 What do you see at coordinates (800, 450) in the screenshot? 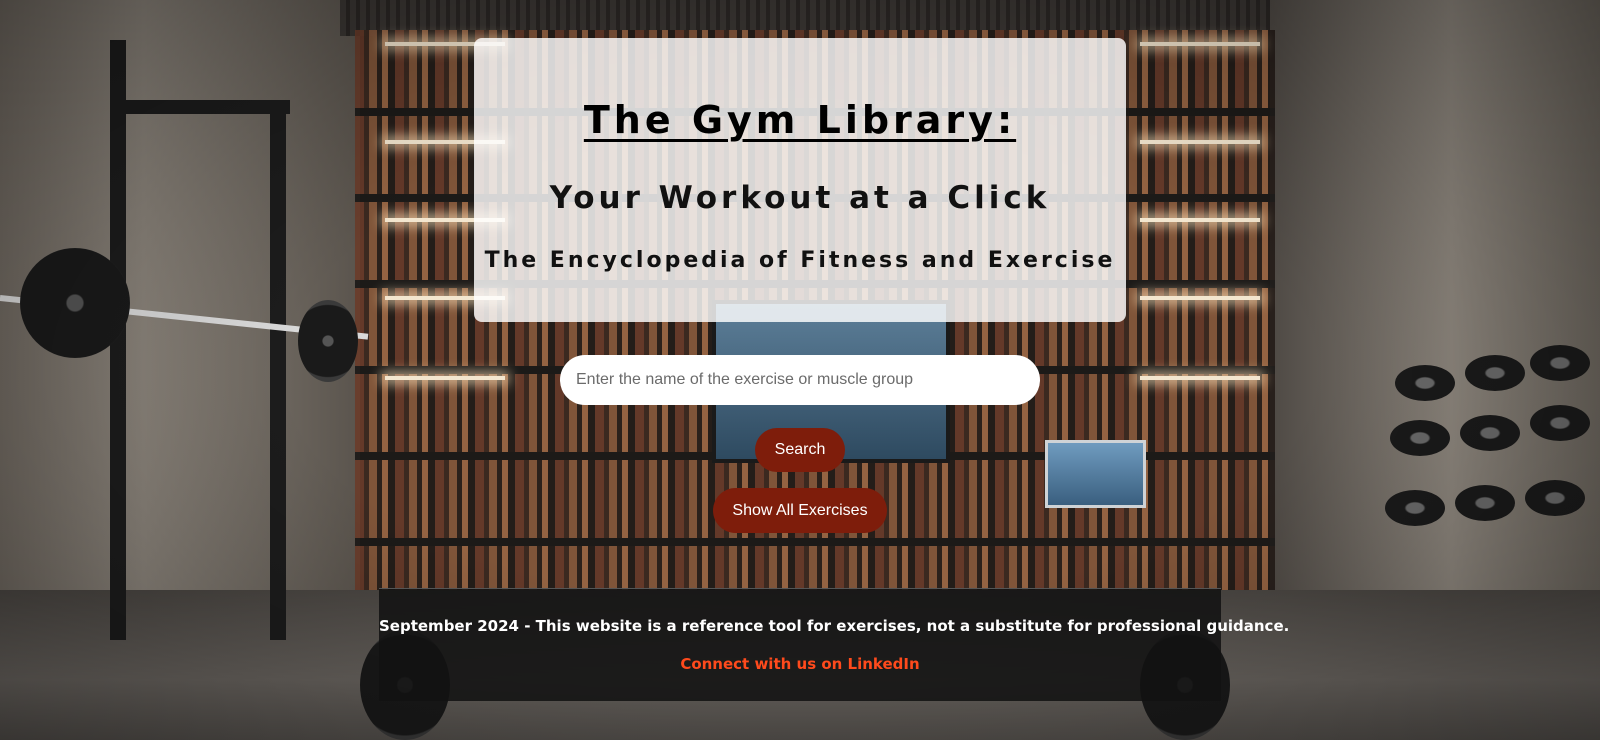
I see `search-button: Search` at bounding box center [800, 450].